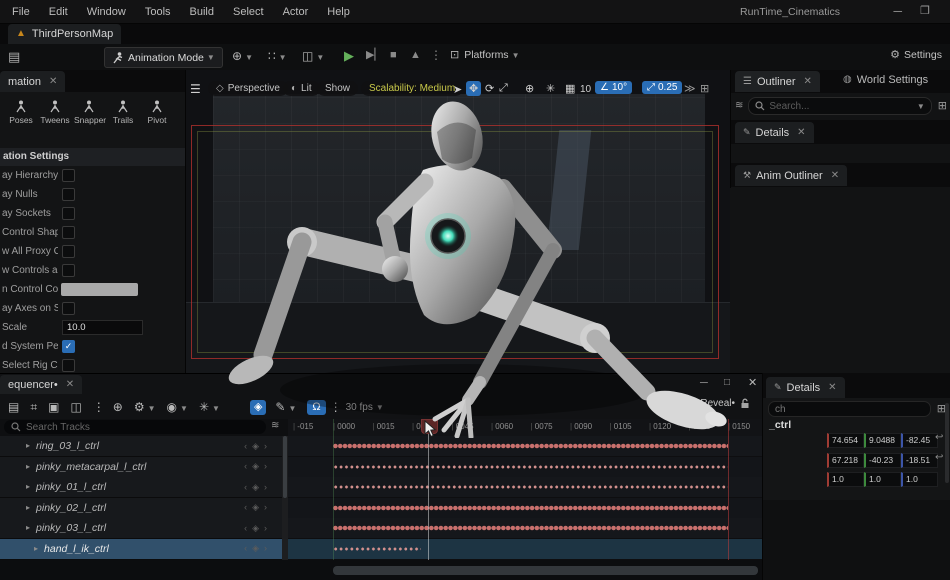  Describe the element at coordinates (163, 57) in the screenshot. I see `mode-selector: Animation Mode ▼` at that location.